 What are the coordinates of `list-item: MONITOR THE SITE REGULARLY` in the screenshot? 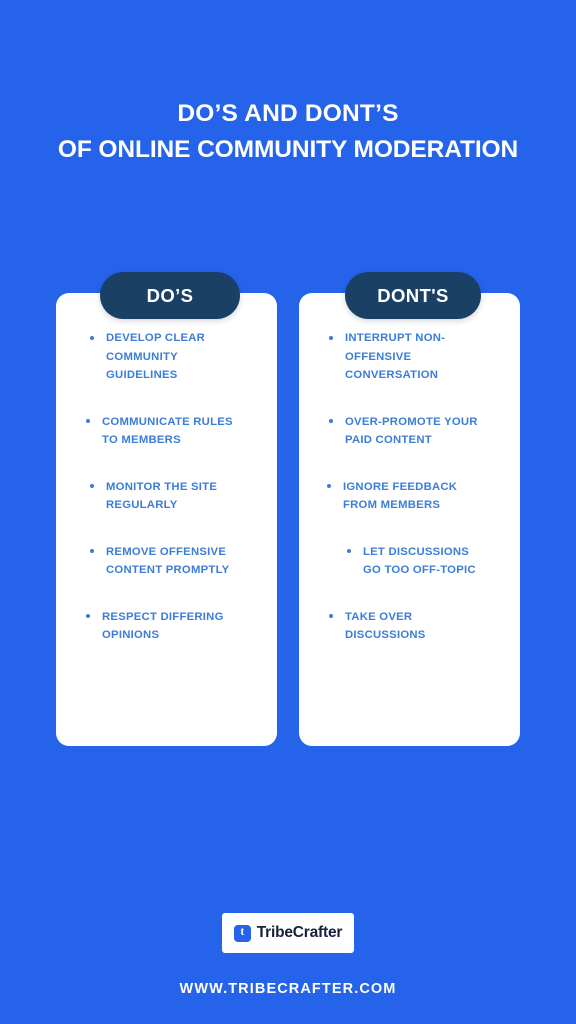 It's located at (183, 496).